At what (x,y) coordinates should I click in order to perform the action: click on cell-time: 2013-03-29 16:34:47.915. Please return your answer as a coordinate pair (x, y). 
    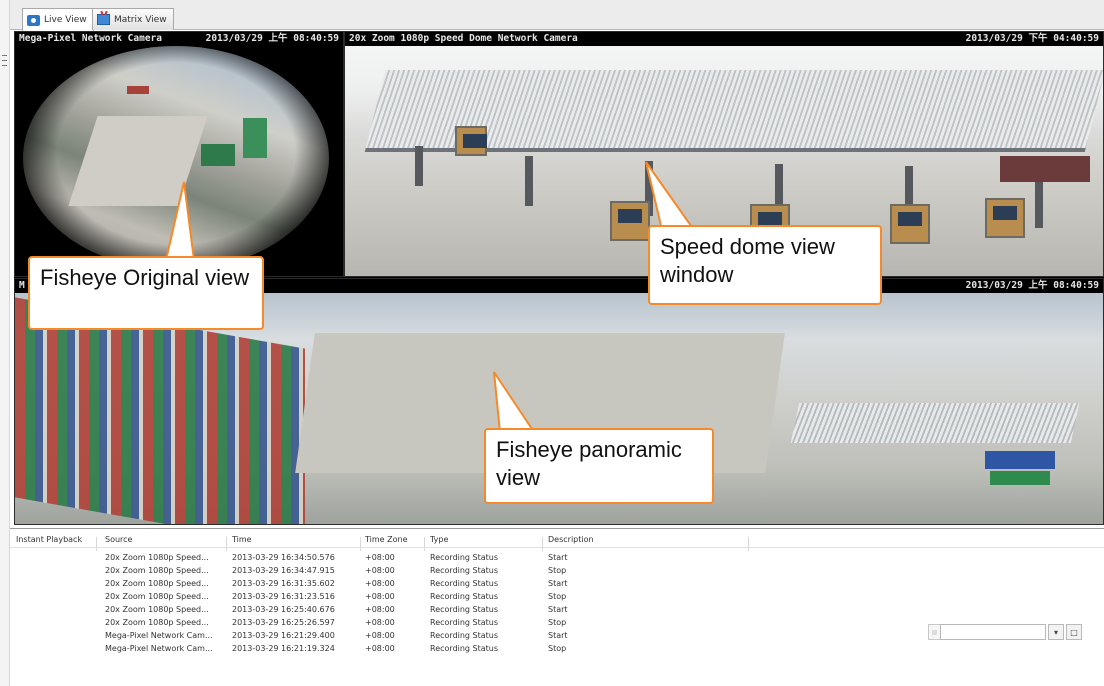
    Looking at the image, I should click on (283, 570).